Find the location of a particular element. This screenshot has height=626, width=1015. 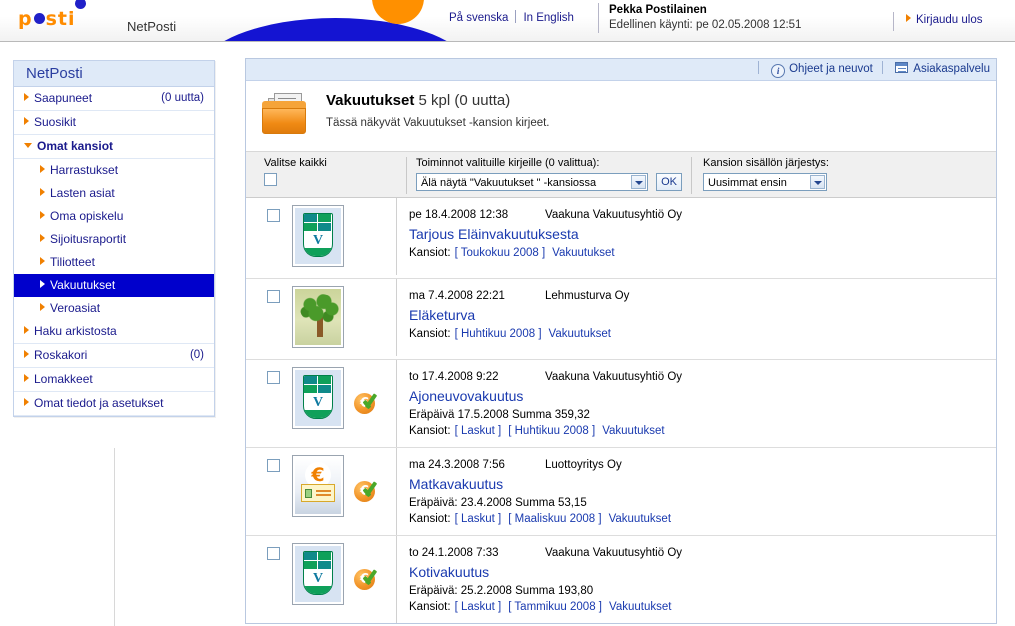

folder-title-row: Vakuutukset 5 kpl (0 uutta) is located at coordinates (661, 101).